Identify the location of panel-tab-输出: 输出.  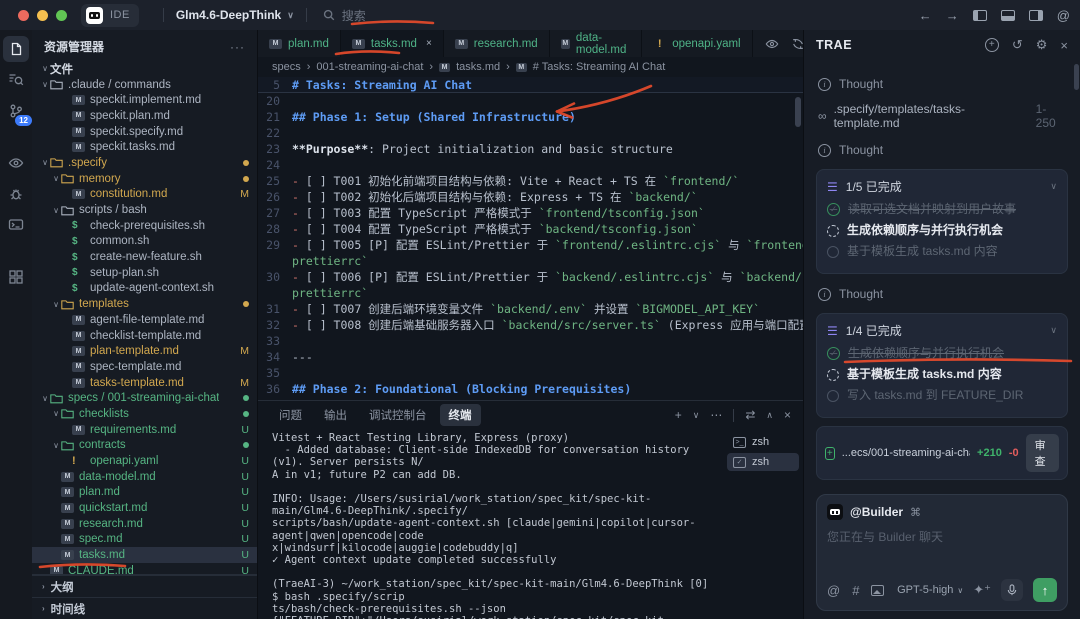
(335, 415).